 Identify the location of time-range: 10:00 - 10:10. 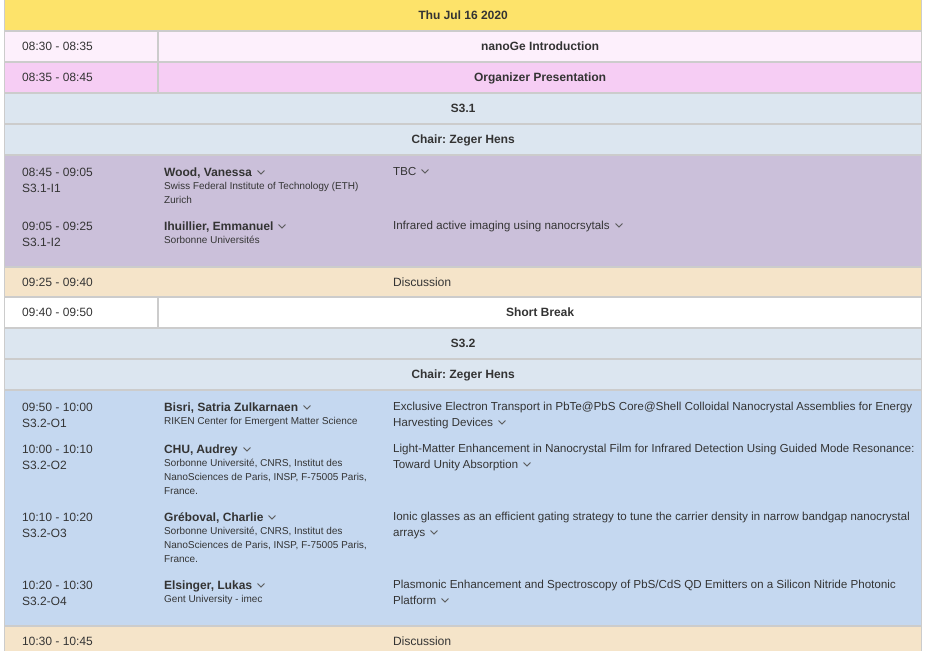
(57, 449).